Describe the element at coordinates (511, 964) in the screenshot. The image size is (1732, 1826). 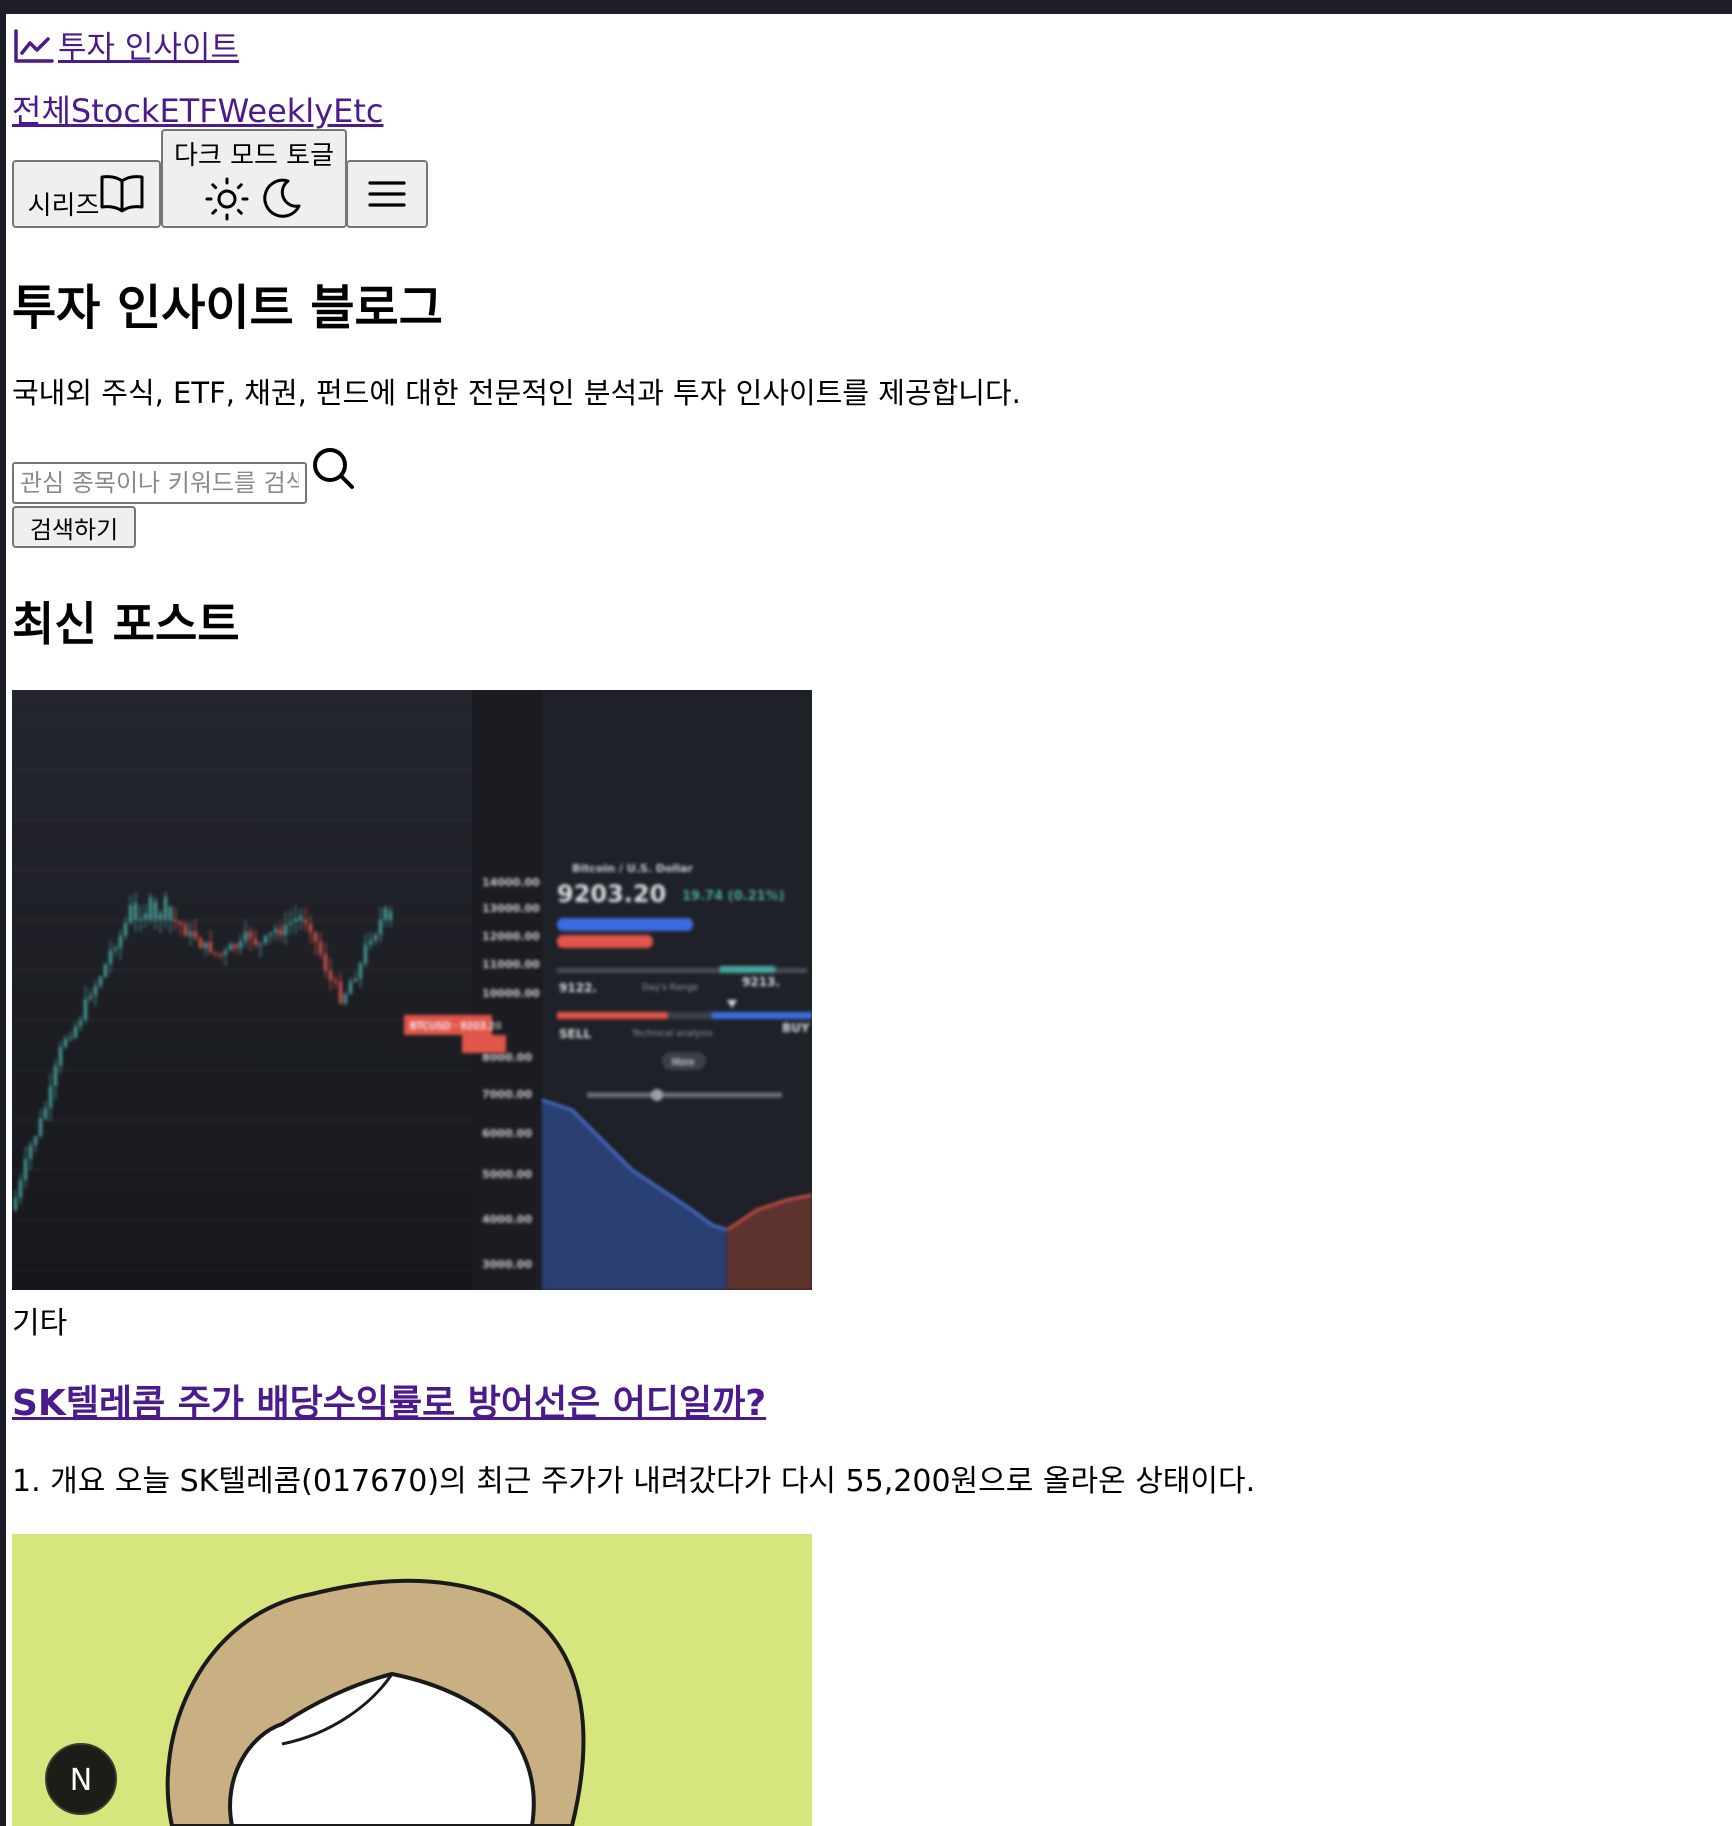
I see `chart-price-tick: 11000.00` at that location.